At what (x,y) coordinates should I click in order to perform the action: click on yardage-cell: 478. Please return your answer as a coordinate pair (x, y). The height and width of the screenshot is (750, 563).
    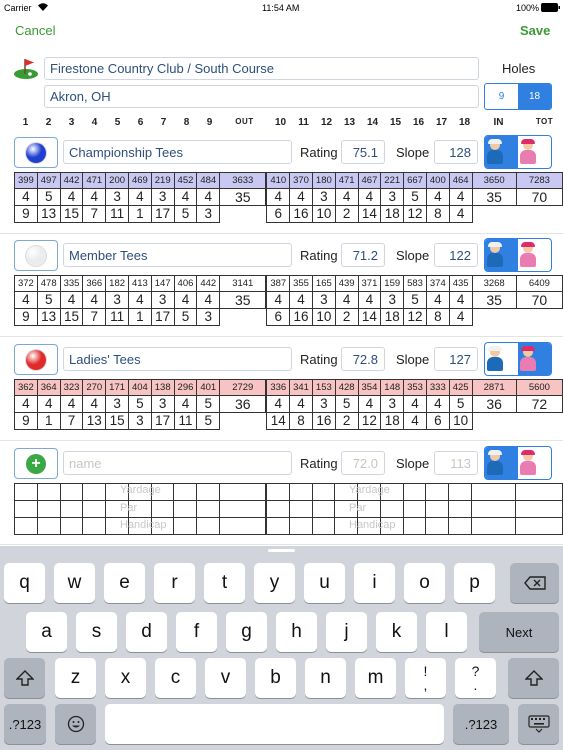
    Looking at the image, I should click on (48, 283).